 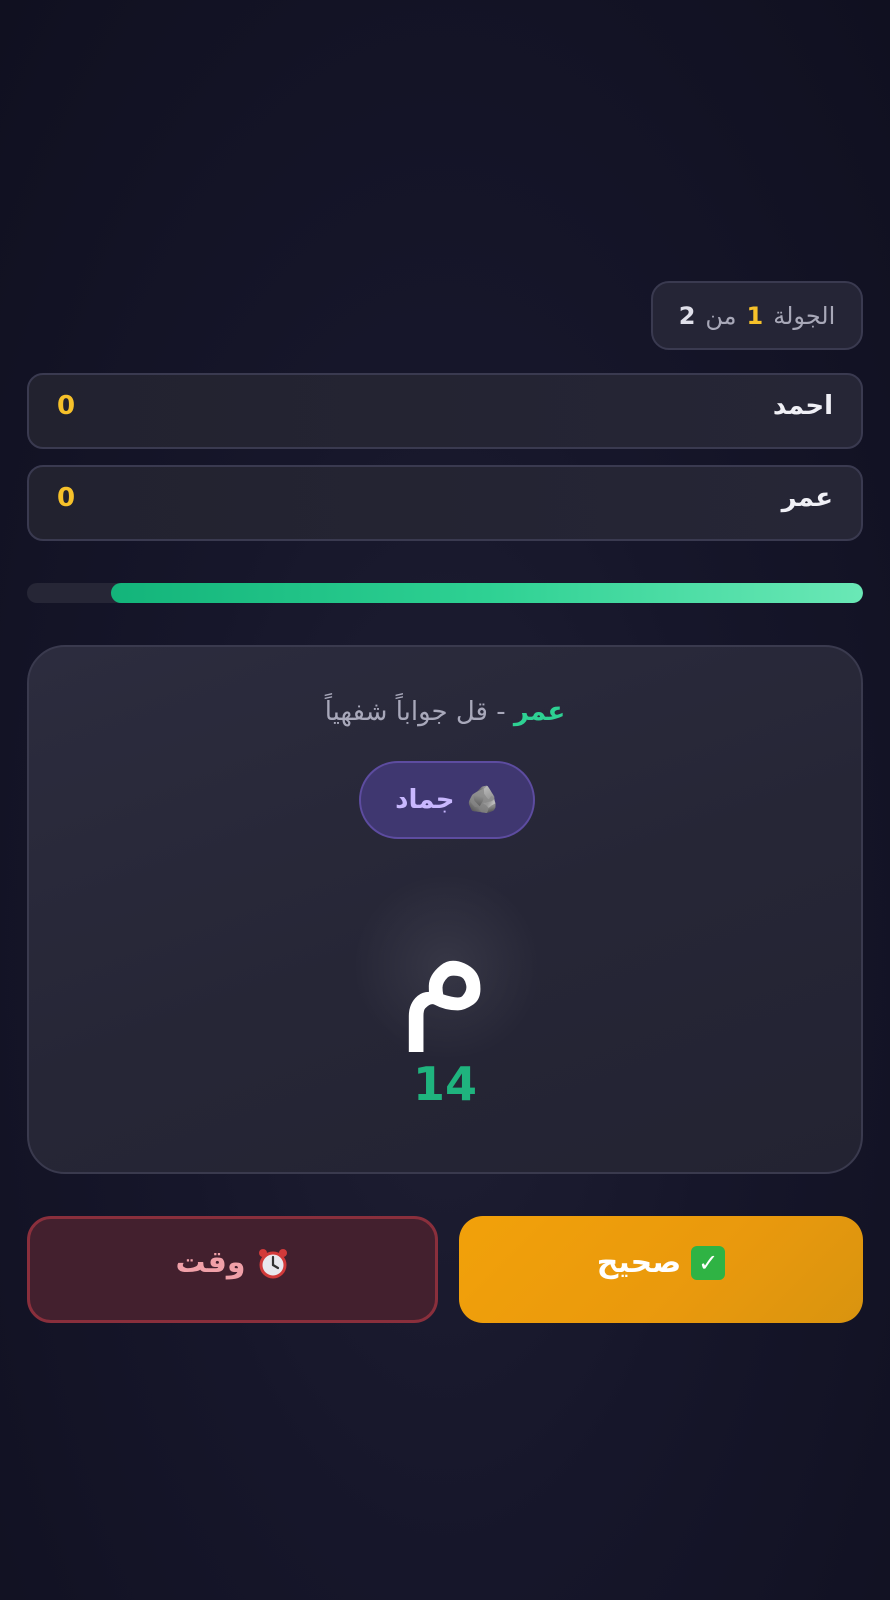 What do you see at coordinates (445, 411) in the screenshot?
I see `player-row: احمد 0` at bounding box center [445, 411].